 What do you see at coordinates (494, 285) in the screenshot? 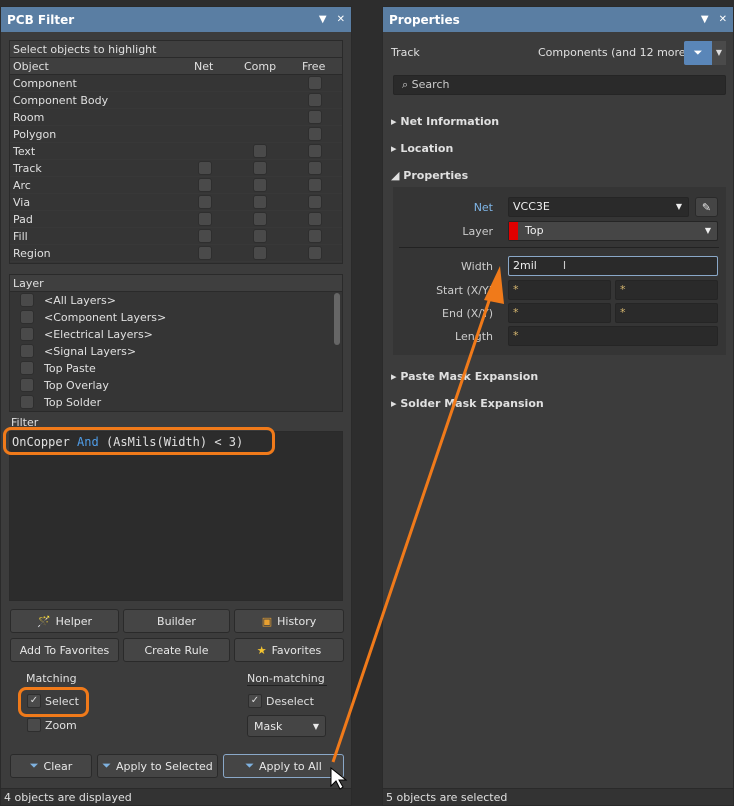
I see `arrow-head` at bounding box center [494, 285].